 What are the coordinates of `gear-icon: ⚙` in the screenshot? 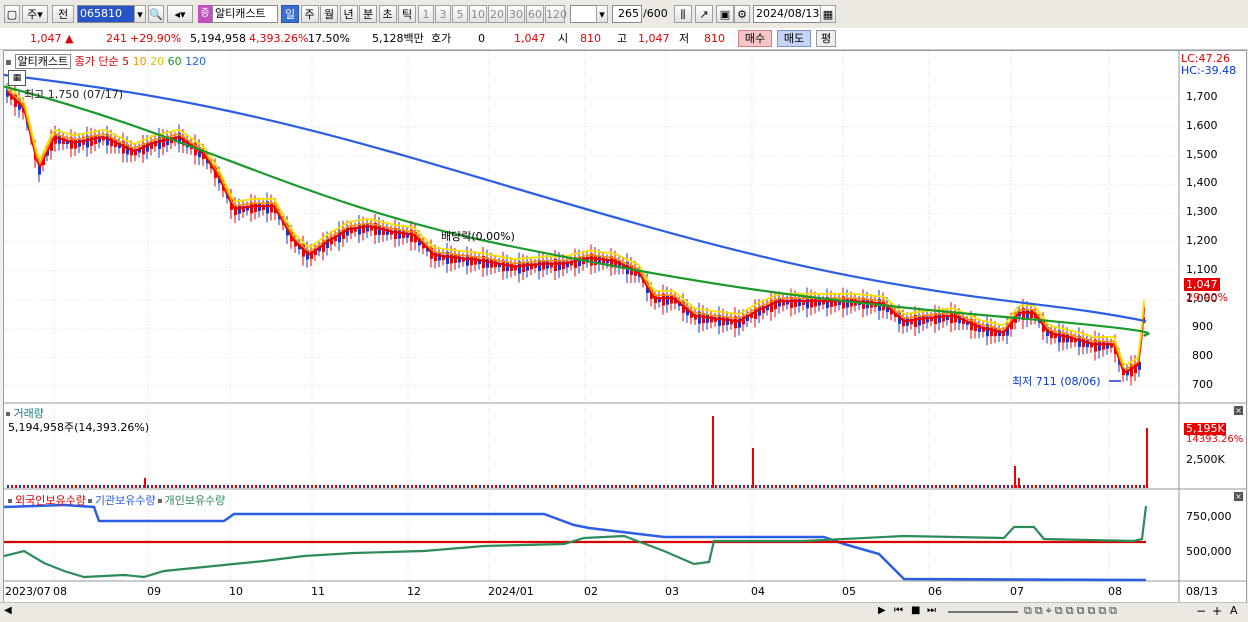 It's located at (742, 14).